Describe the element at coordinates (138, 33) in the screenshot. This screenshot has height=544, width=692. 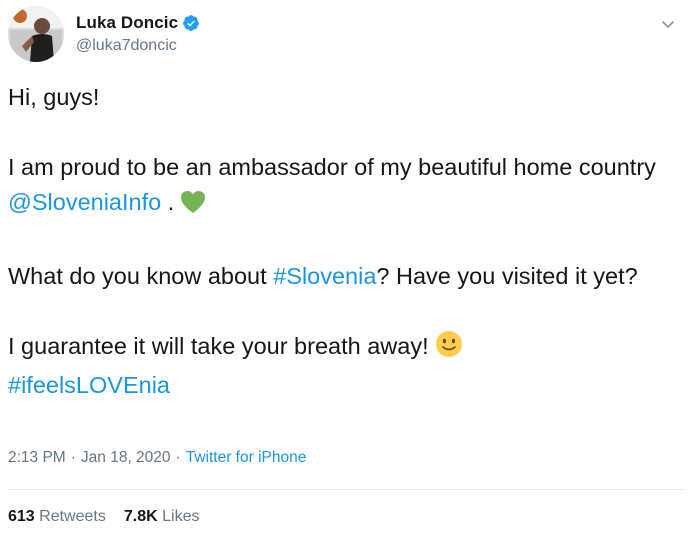
I see `user-names: Luka Doncic @luka7doncic` at that location.